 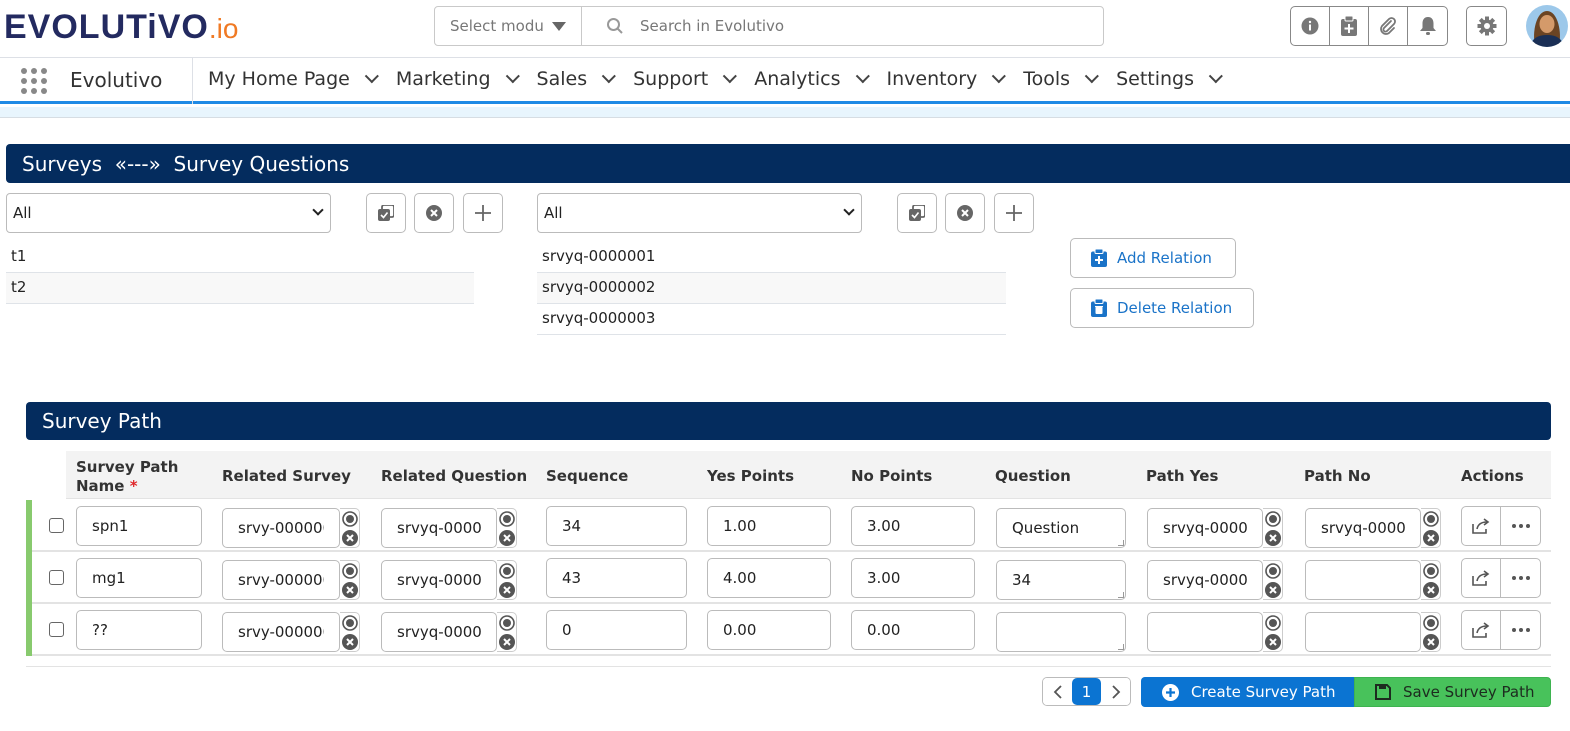 I want to click on nav-item-my-home-page: My Home Page, so click(x=293, y=79).